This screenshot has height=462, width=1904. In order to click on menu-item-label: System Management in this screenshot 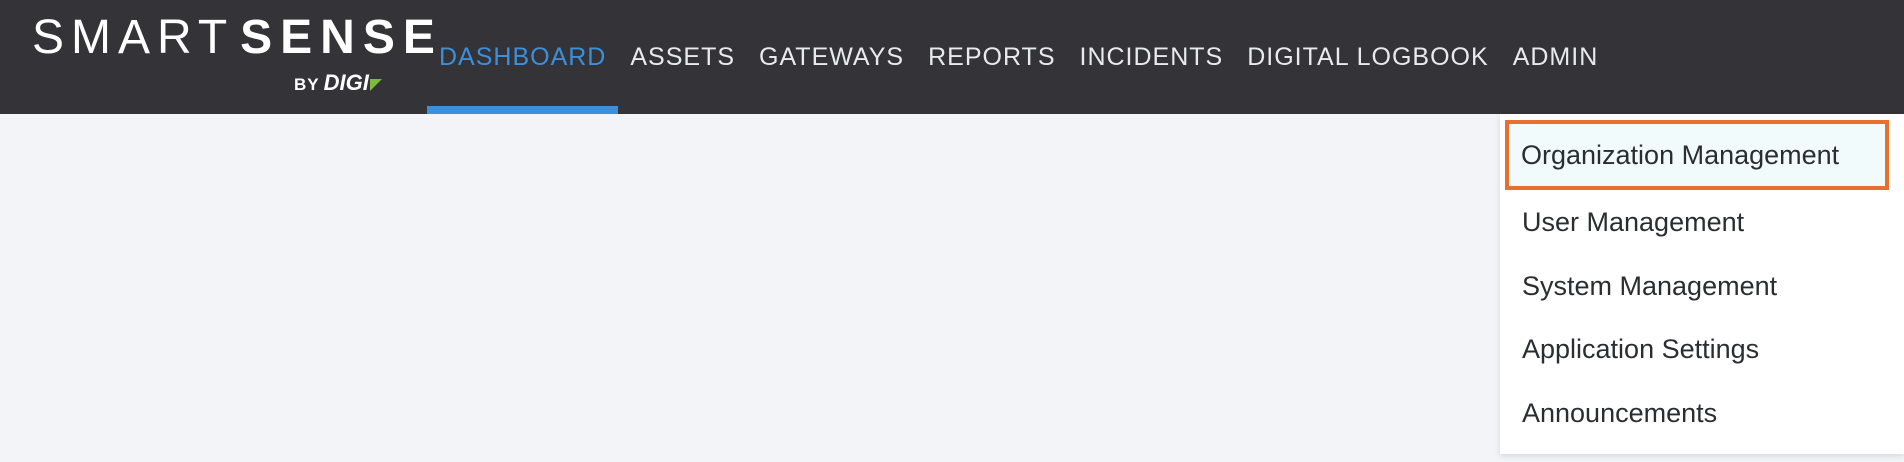, I will do `click(1650, 285)`.